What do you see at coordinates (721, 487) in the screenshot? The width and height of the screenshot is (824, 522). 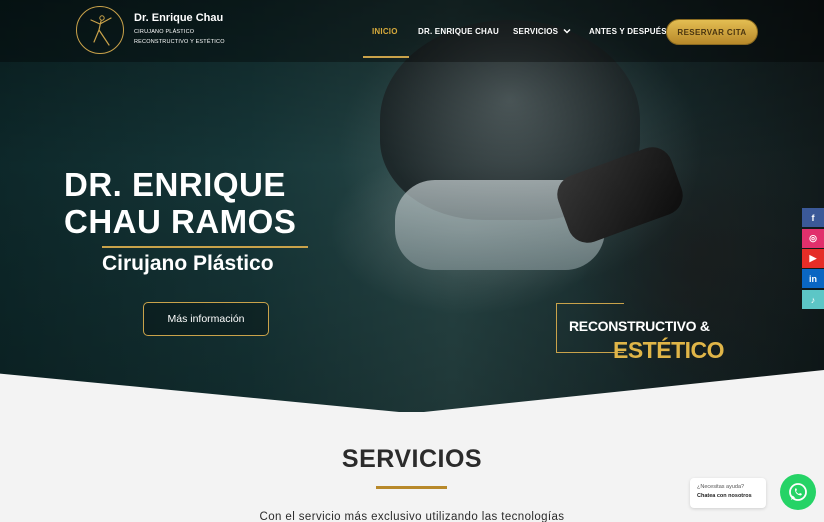 I see `chat-prompt-question: ¿Necesitas ayuda?` at bounding box center [721, 487].